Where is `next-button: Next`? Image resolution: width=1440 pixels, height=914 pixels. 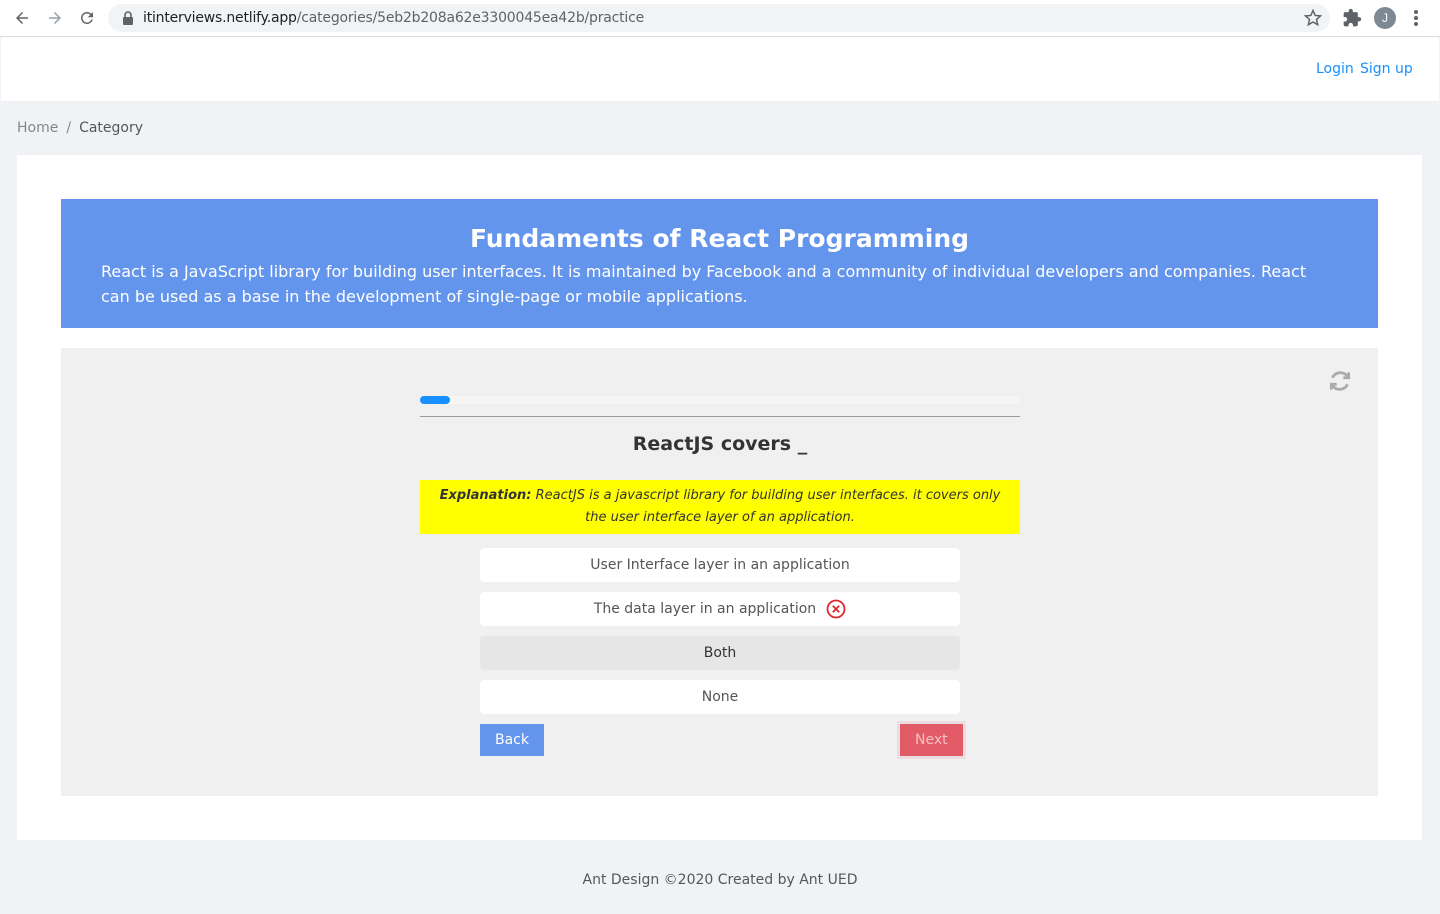
next-button: Next is located at coordinates (931, 740).